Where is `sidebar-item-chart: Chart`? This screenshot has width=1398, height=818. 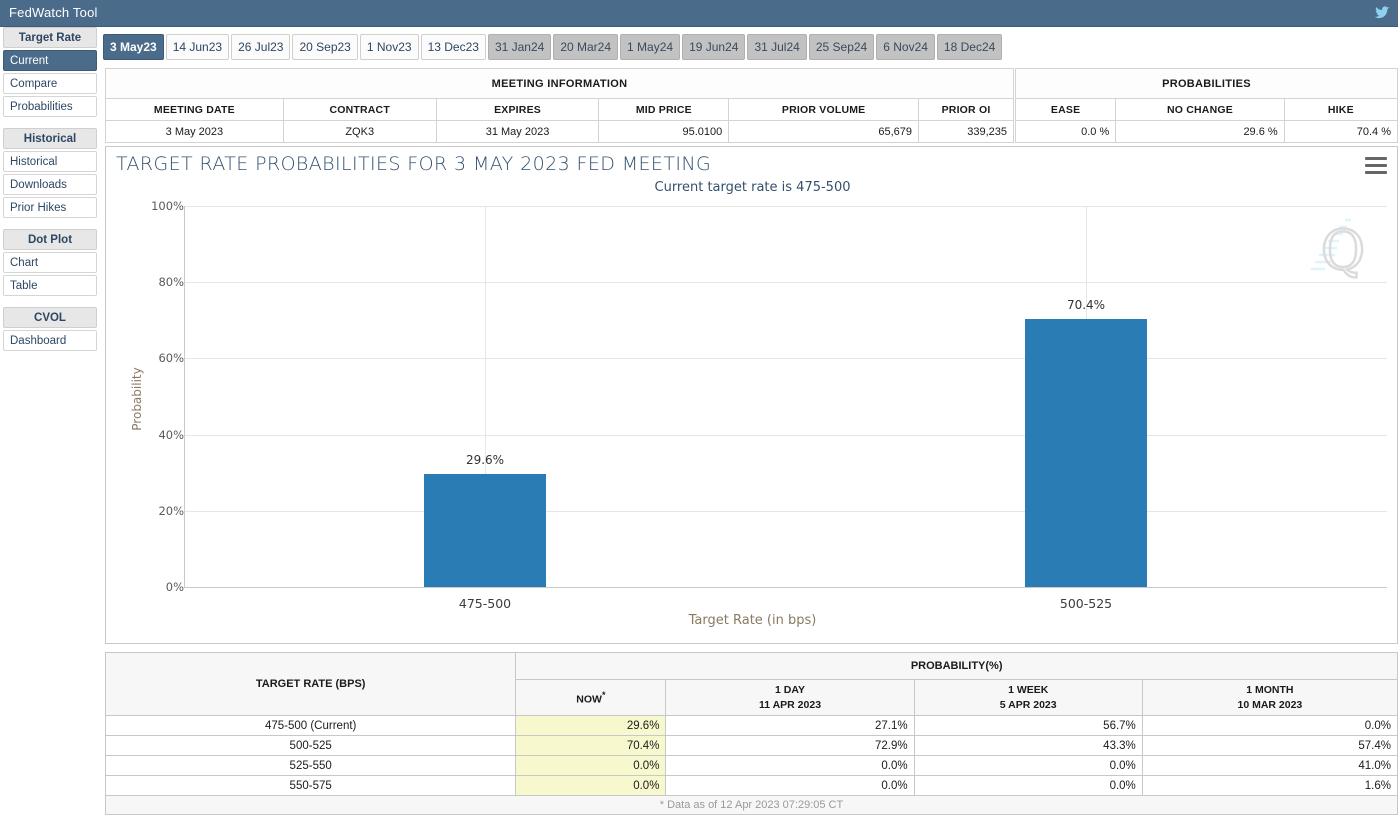
sidebar-item-chart: Chart is located at coordinates (50, 262).